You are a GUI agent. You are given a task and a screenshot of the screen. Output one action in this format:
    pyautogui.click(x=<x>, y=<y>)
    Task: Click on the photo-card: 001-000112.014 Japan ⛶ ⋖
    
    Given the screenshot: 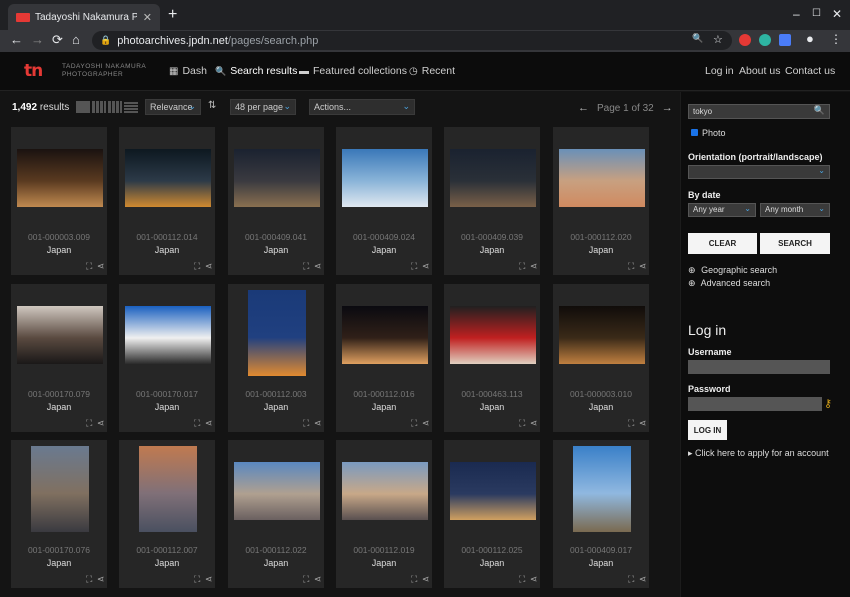 What is the action you would take?
    pyautogui.click(x=167, y=201)
    